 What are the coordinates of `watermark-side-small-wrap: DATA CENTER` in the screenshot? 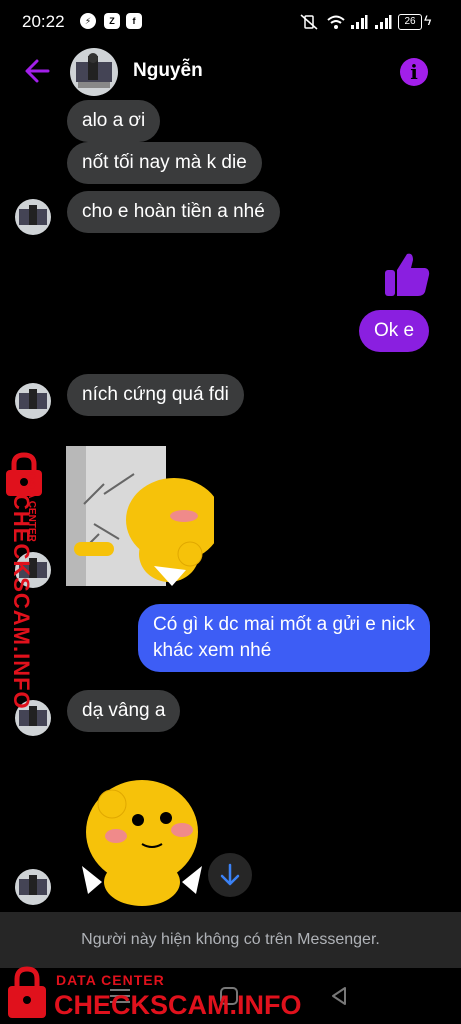 It's located at (34, 527).